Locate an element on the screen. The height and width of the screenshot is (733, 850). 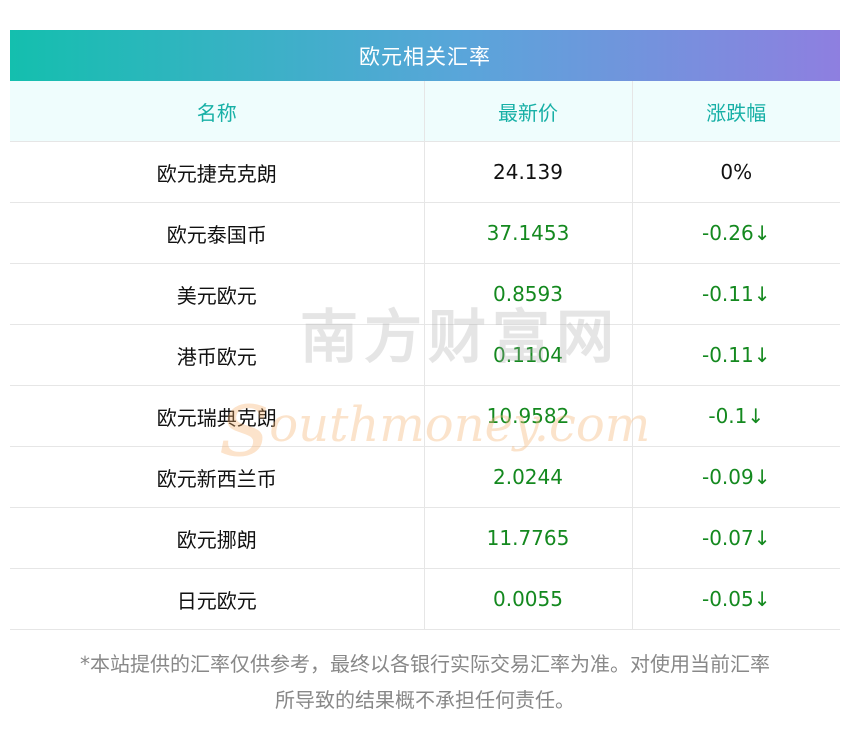
rate-name: 欧元新西兰币 is located at coordinates (217, 477).